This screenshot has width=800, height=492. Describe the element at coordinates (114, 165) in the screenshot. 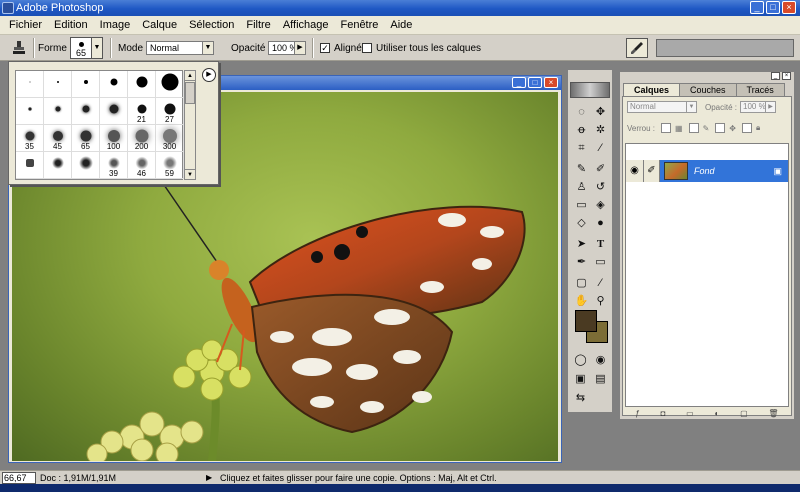

I see `brush-preset: 39` at that location.